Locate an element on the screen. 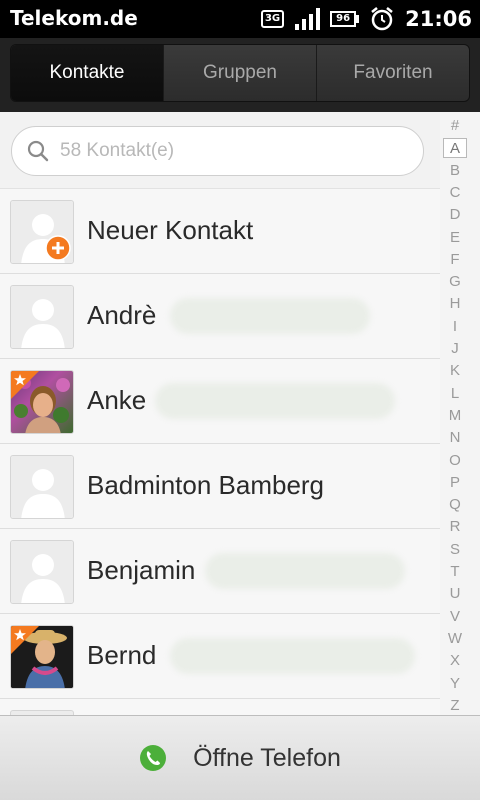  open-phone-button: Öffne Telefon is located at coordinates (240, 757).